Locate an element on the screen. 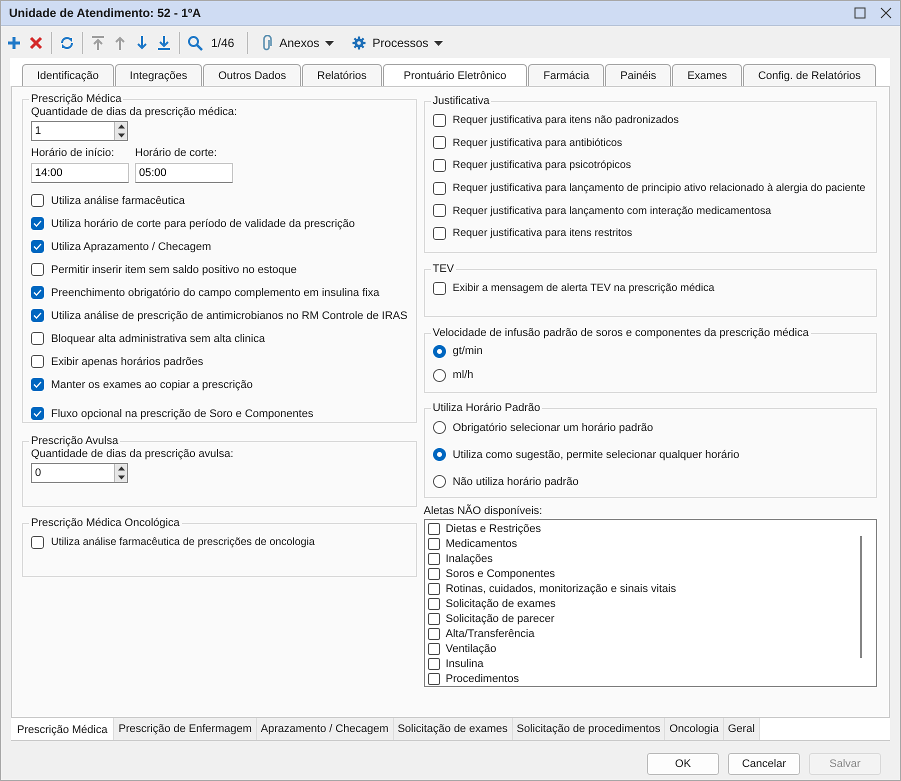 The height and width of the screenshot is (781, 901). list-item-label: Alta/Transferência is located at coordinates (490, 634).